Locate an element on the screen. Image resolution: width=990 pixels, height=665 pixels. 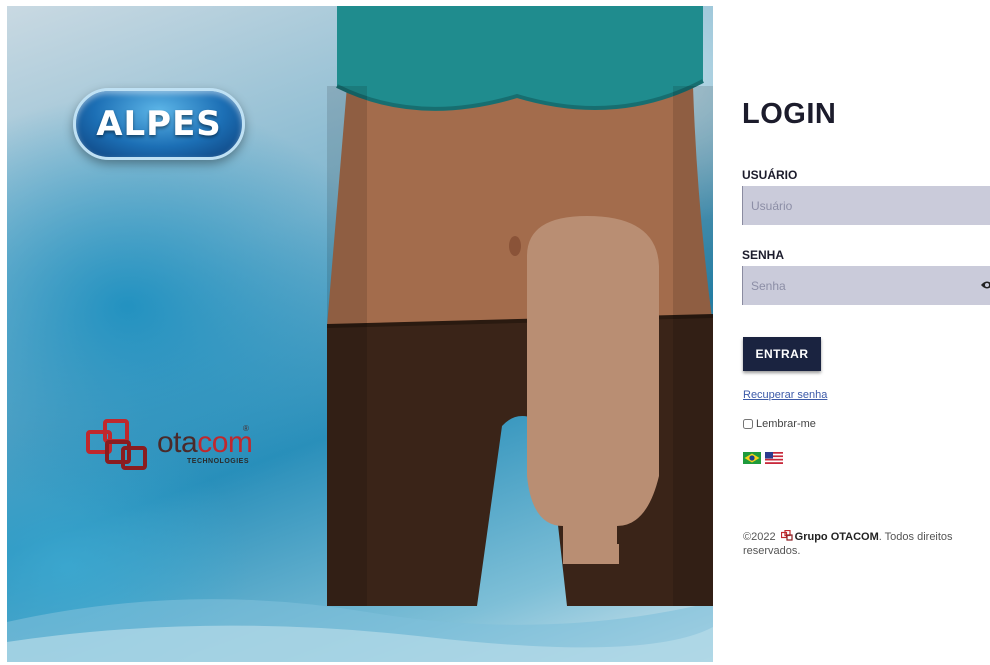
otacom-registered-mark: ® is located at coordinates (246, 428).